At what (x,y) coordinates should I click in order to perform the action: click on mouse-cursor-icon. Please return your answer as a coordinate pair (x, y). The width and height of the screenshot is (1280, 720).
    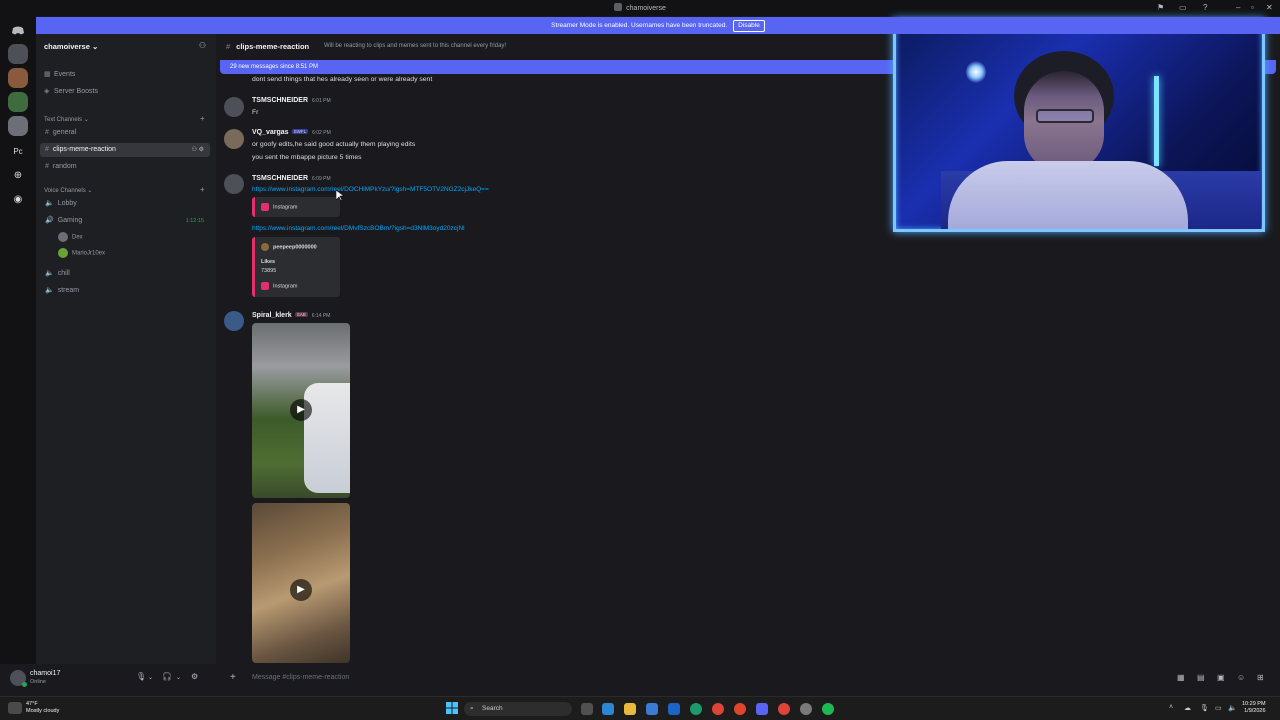
    Looking at the image, I should click on (340, 196).